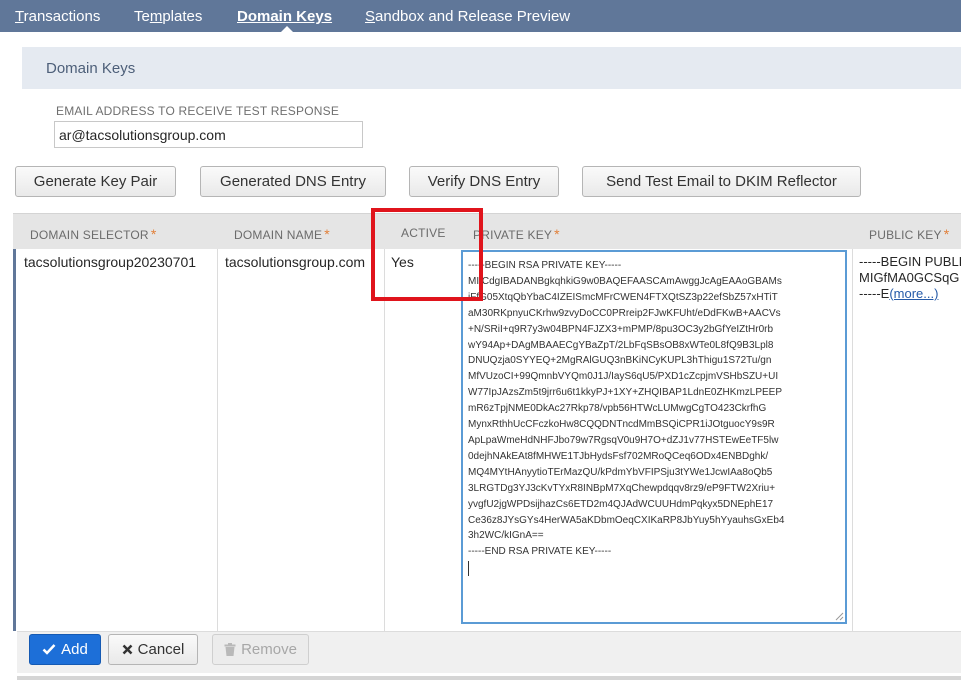 This screenshot has width=961, height=680. Describe the element at coordinates (93, 234) in the screenshot. I see `header-domain-selector: DOMAIN SELECTOR *` at that location.